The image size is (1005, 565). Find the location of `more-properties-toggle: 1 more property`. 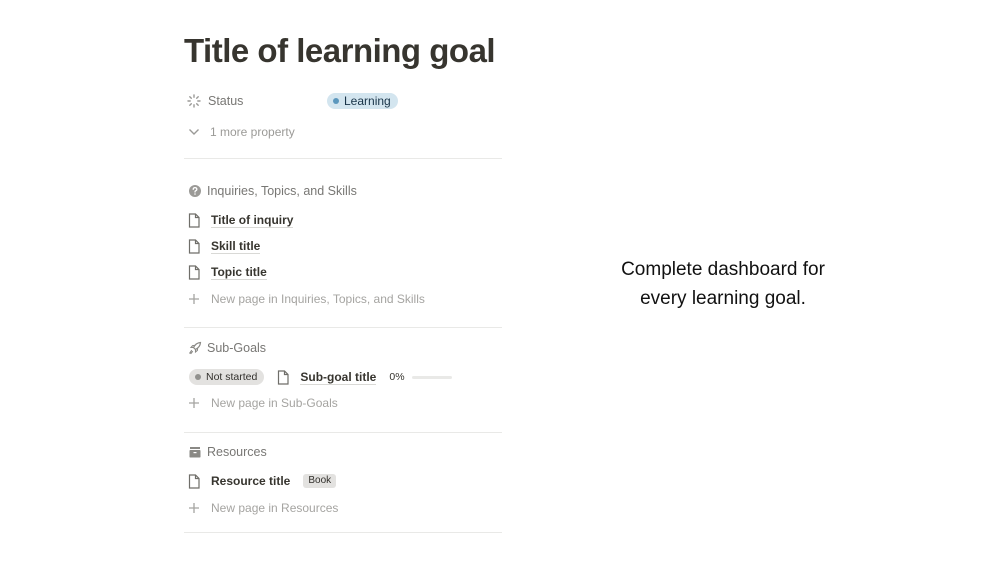

more-properties-toggle: 1 more property is located at coordinates (240, 132).